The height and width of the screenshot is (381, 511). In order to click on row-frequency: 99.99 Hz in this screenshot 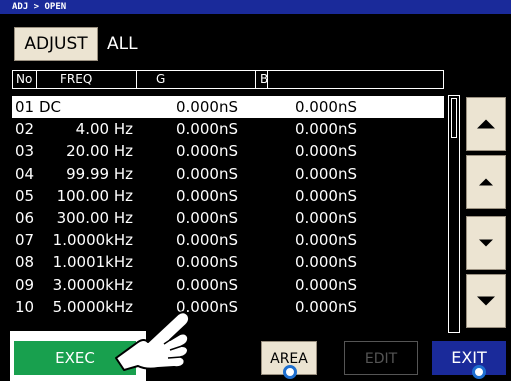, I will do `click(99, 173)`.